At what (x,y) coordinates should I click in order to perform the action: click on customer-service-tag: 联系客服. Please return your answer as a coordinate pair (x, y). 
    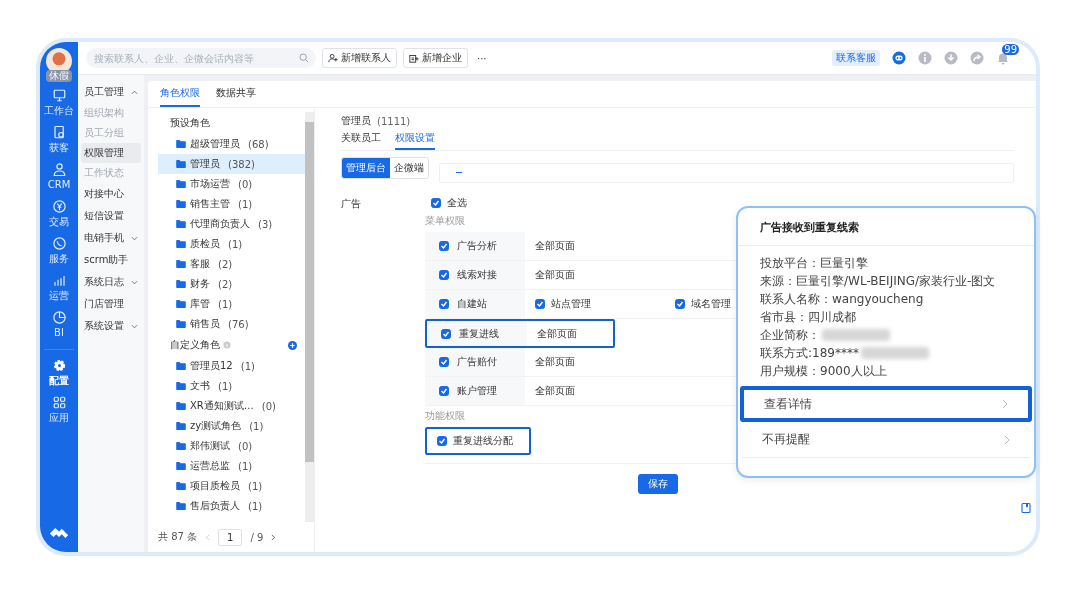
    Looking at the image, I should click on (856, 58).